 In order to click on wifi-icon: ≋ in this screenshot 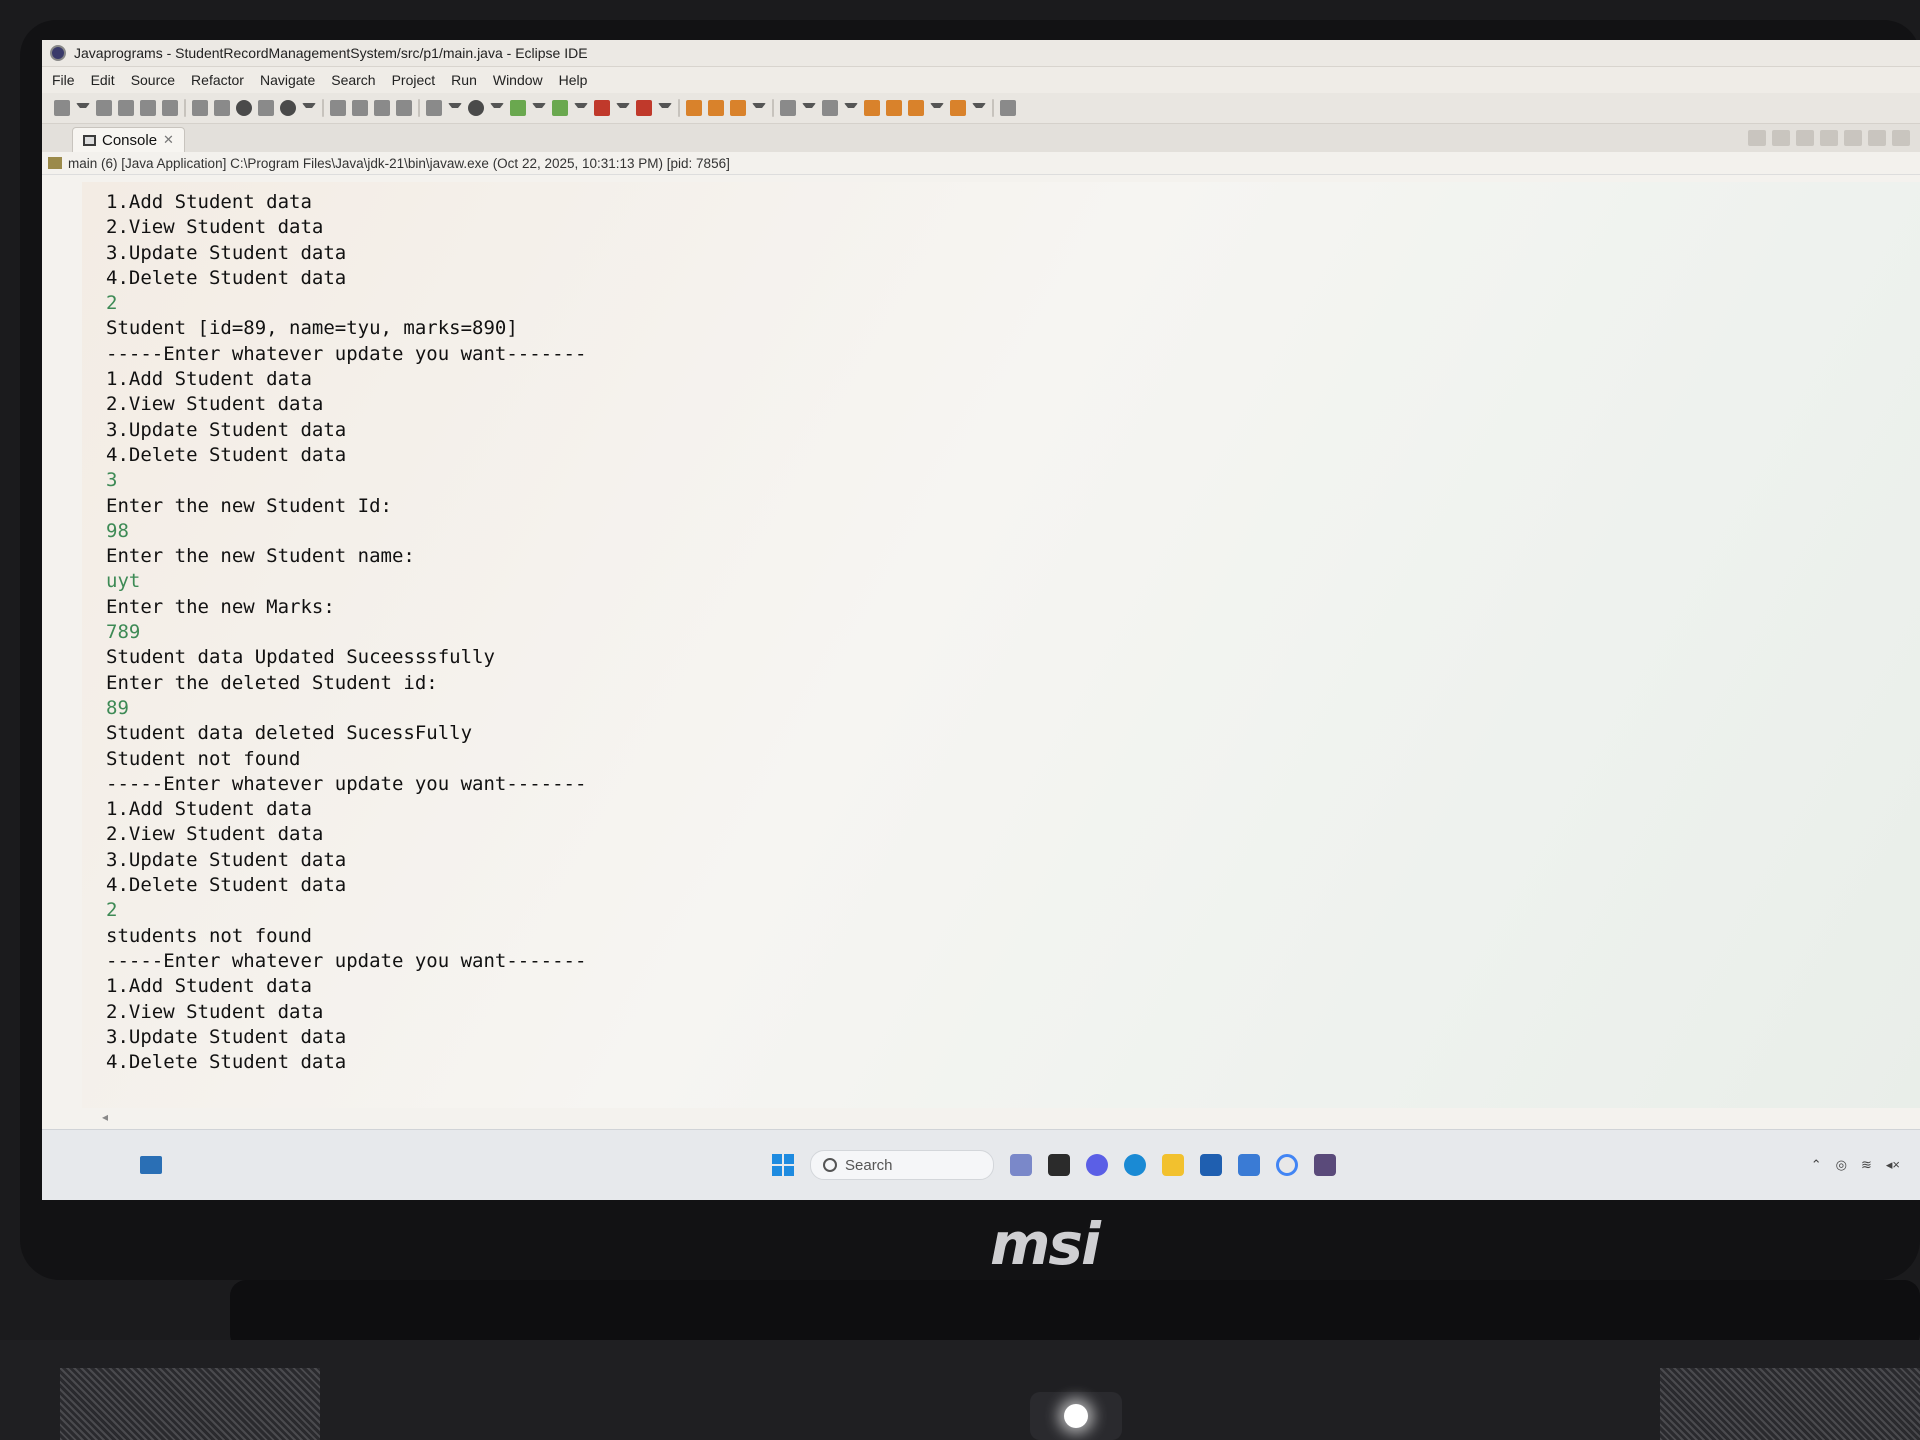, I will do `click(1866, 1165)`.